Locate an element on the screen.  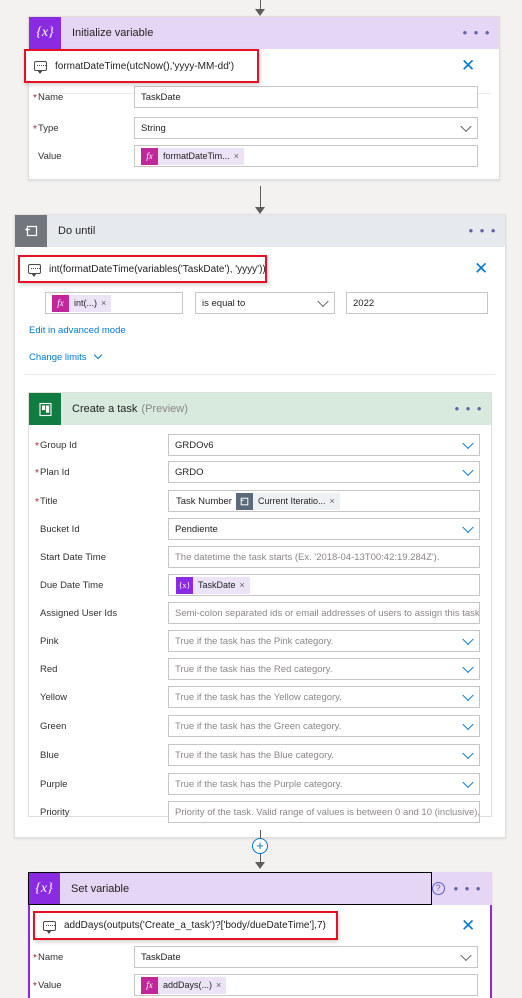
condition-right-value: 2022 is located at coordinates (364, 303).